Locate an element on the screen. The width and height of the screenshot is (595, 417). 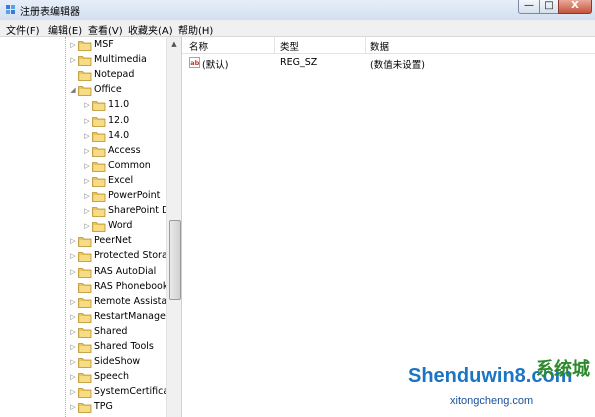
tree-item: ▷ SharePoint D is located at coordinates (85, 211).